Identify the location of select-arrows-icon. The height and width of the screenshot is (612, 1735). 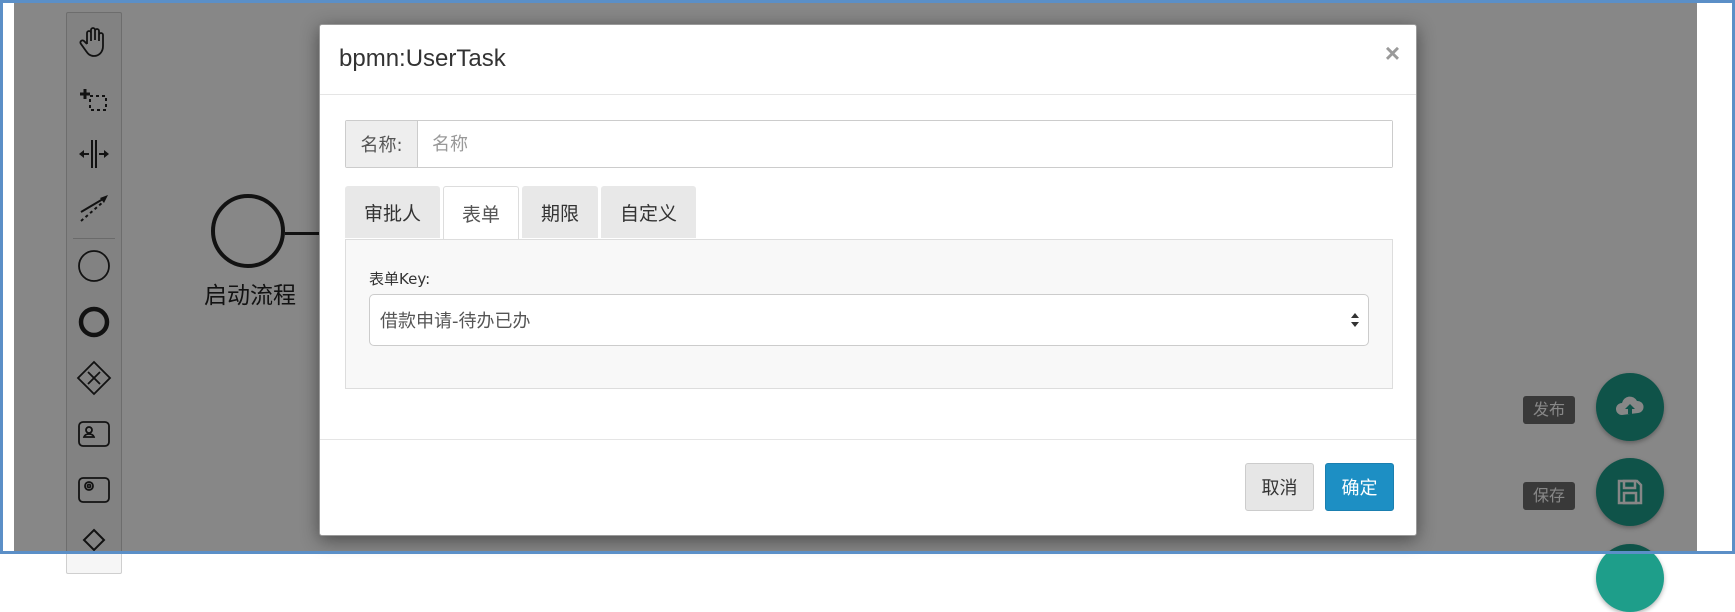
(1355, 320).